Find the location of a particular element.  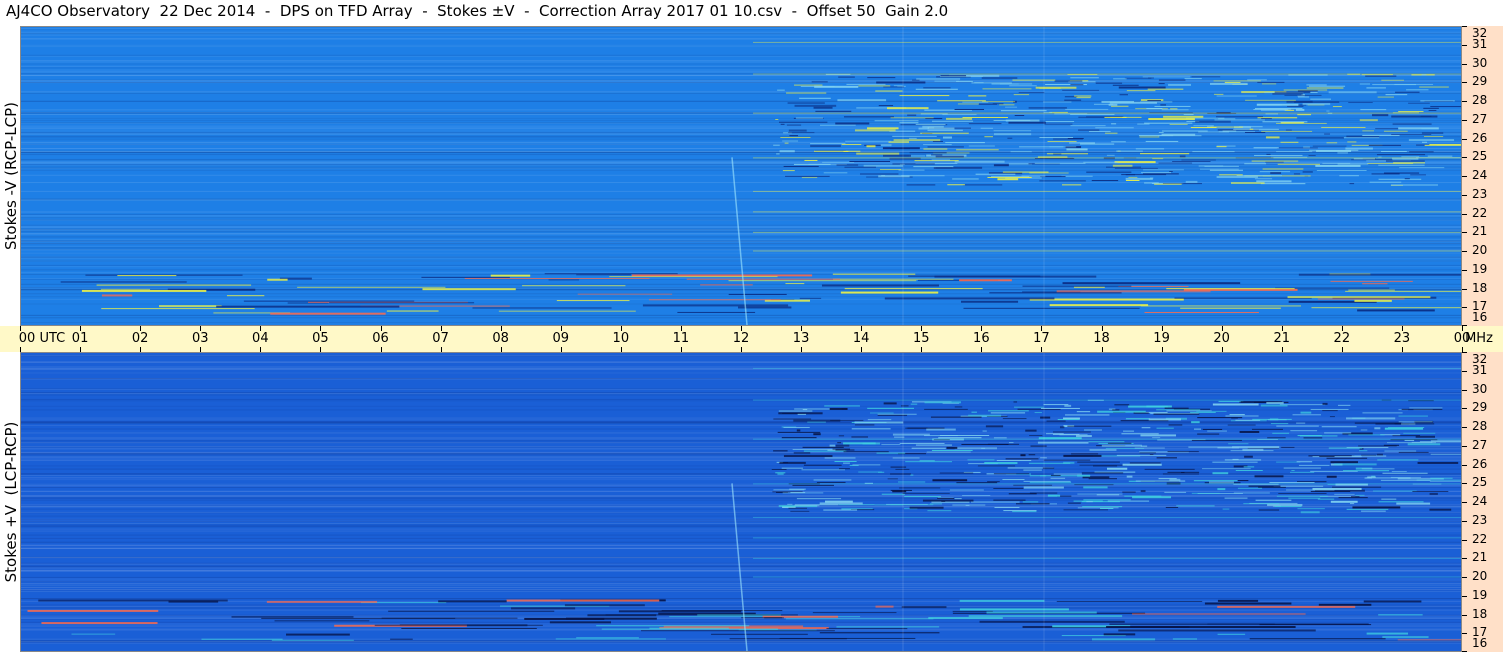

freq-tick-label: 29 is located at coordinates (1480, 81).